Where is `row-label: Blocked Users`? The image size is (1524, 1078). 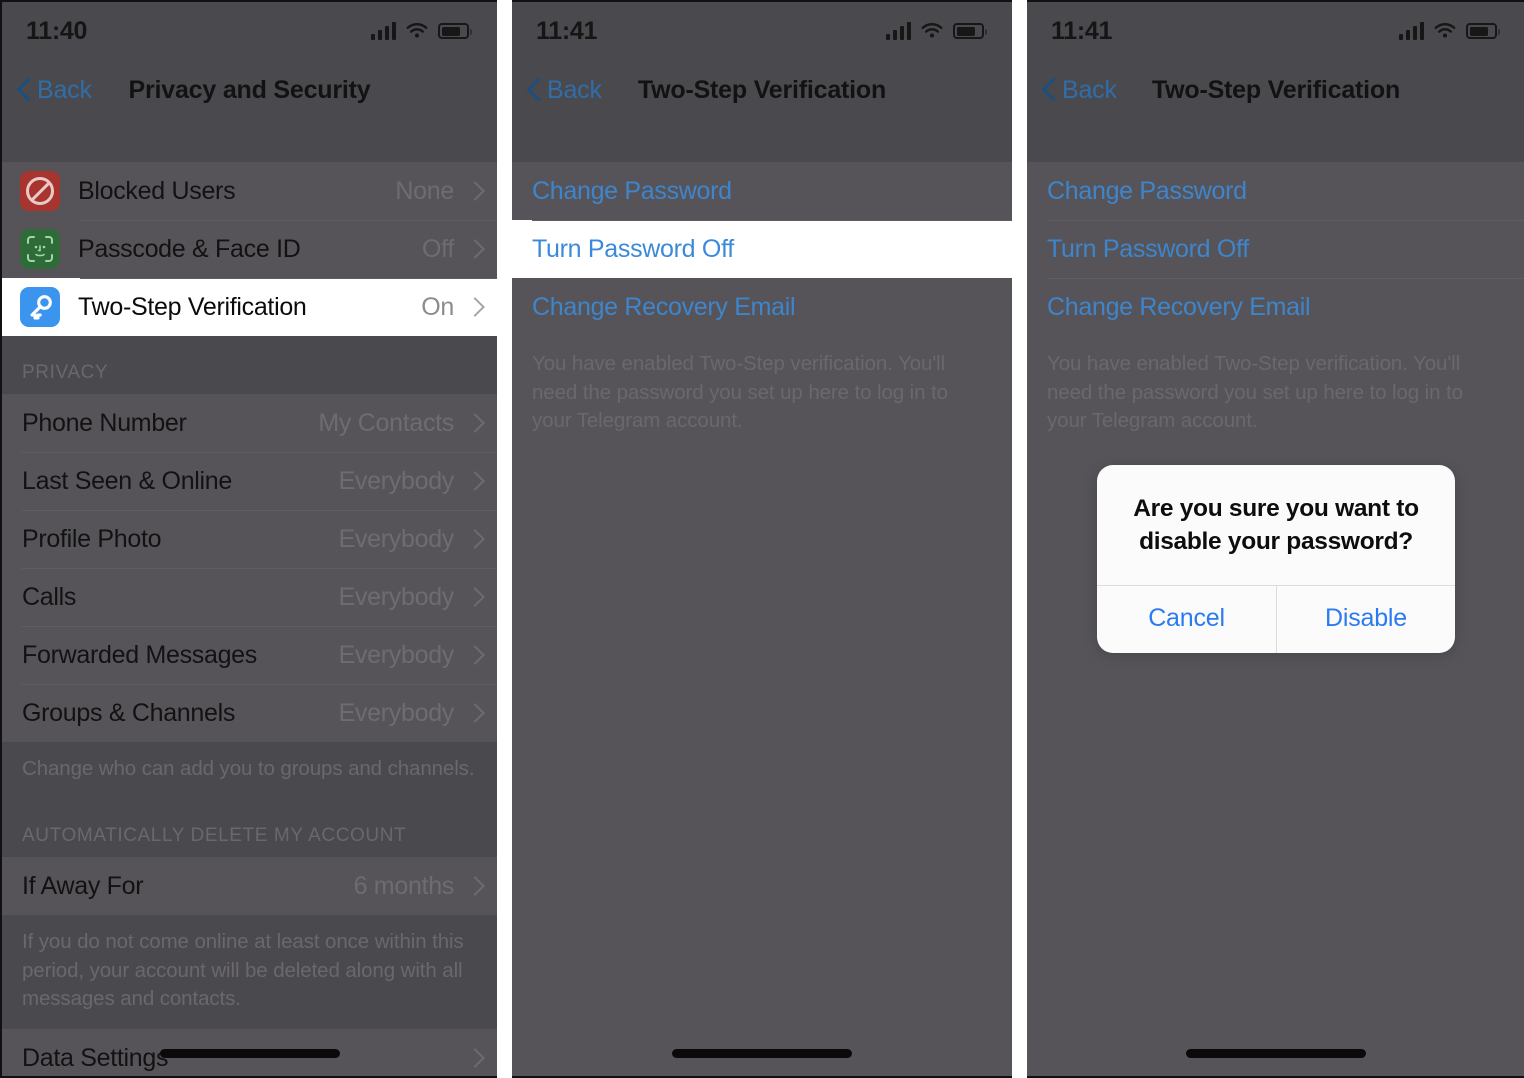 row-label: Blocked Users is located at coordinates (157, 190).